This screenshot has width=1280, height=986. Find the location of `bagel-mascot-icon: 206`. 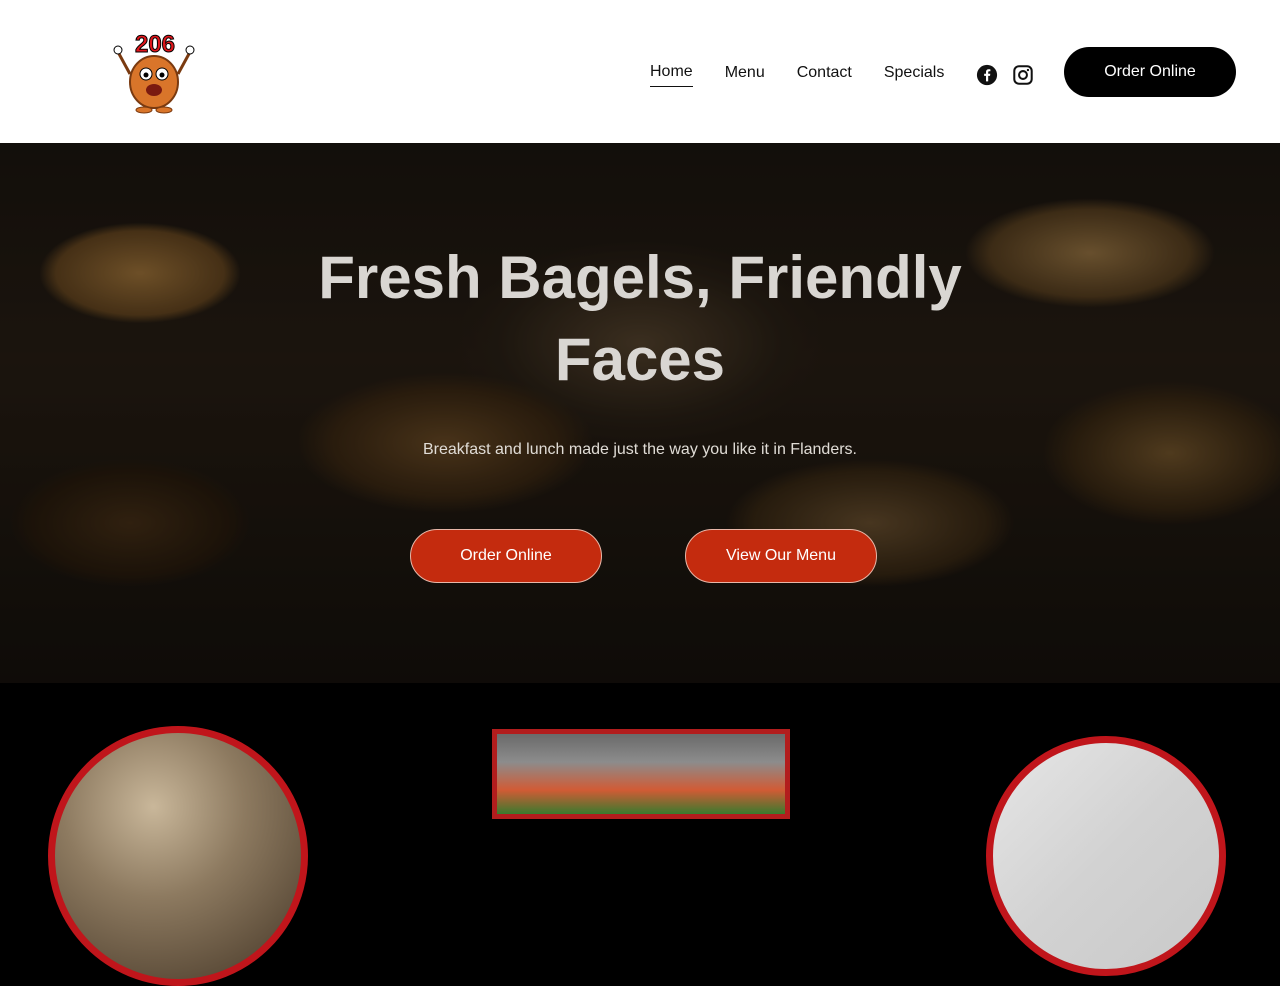

bagel-mascot-icon: 206 is located at coordinates (154, 72).